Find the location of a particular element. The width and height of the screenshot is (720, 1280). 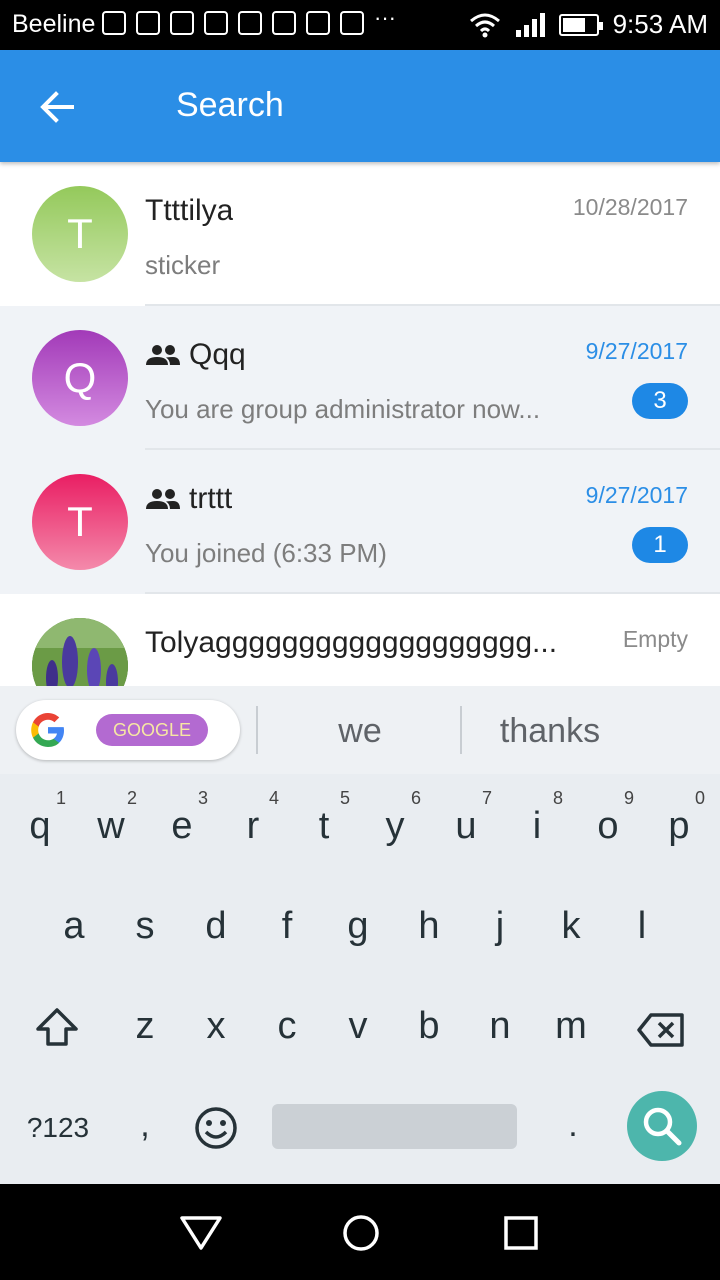

key-h: h is located at coordinates (429, 926).